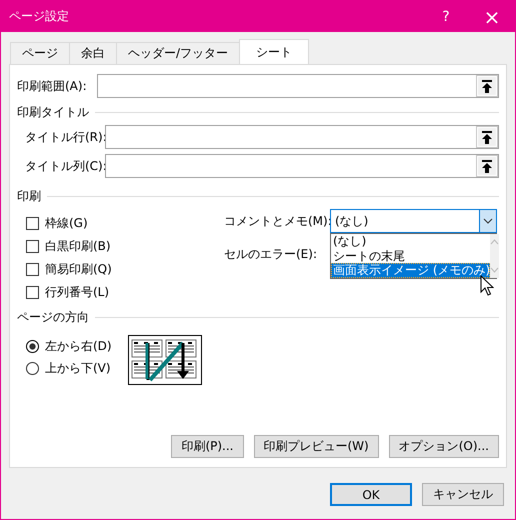 Image resolution: width=516 pixels, height=520 pixels. I want to click on radio-option: 左から右(D), so click(69, 346).